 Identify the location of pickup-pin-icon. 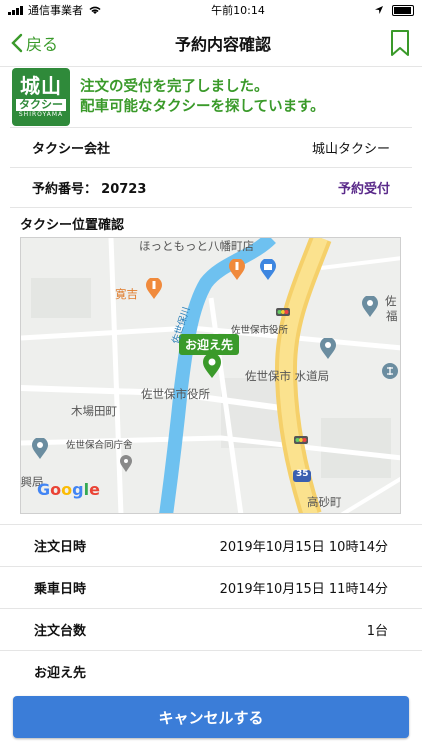
(212, 366).